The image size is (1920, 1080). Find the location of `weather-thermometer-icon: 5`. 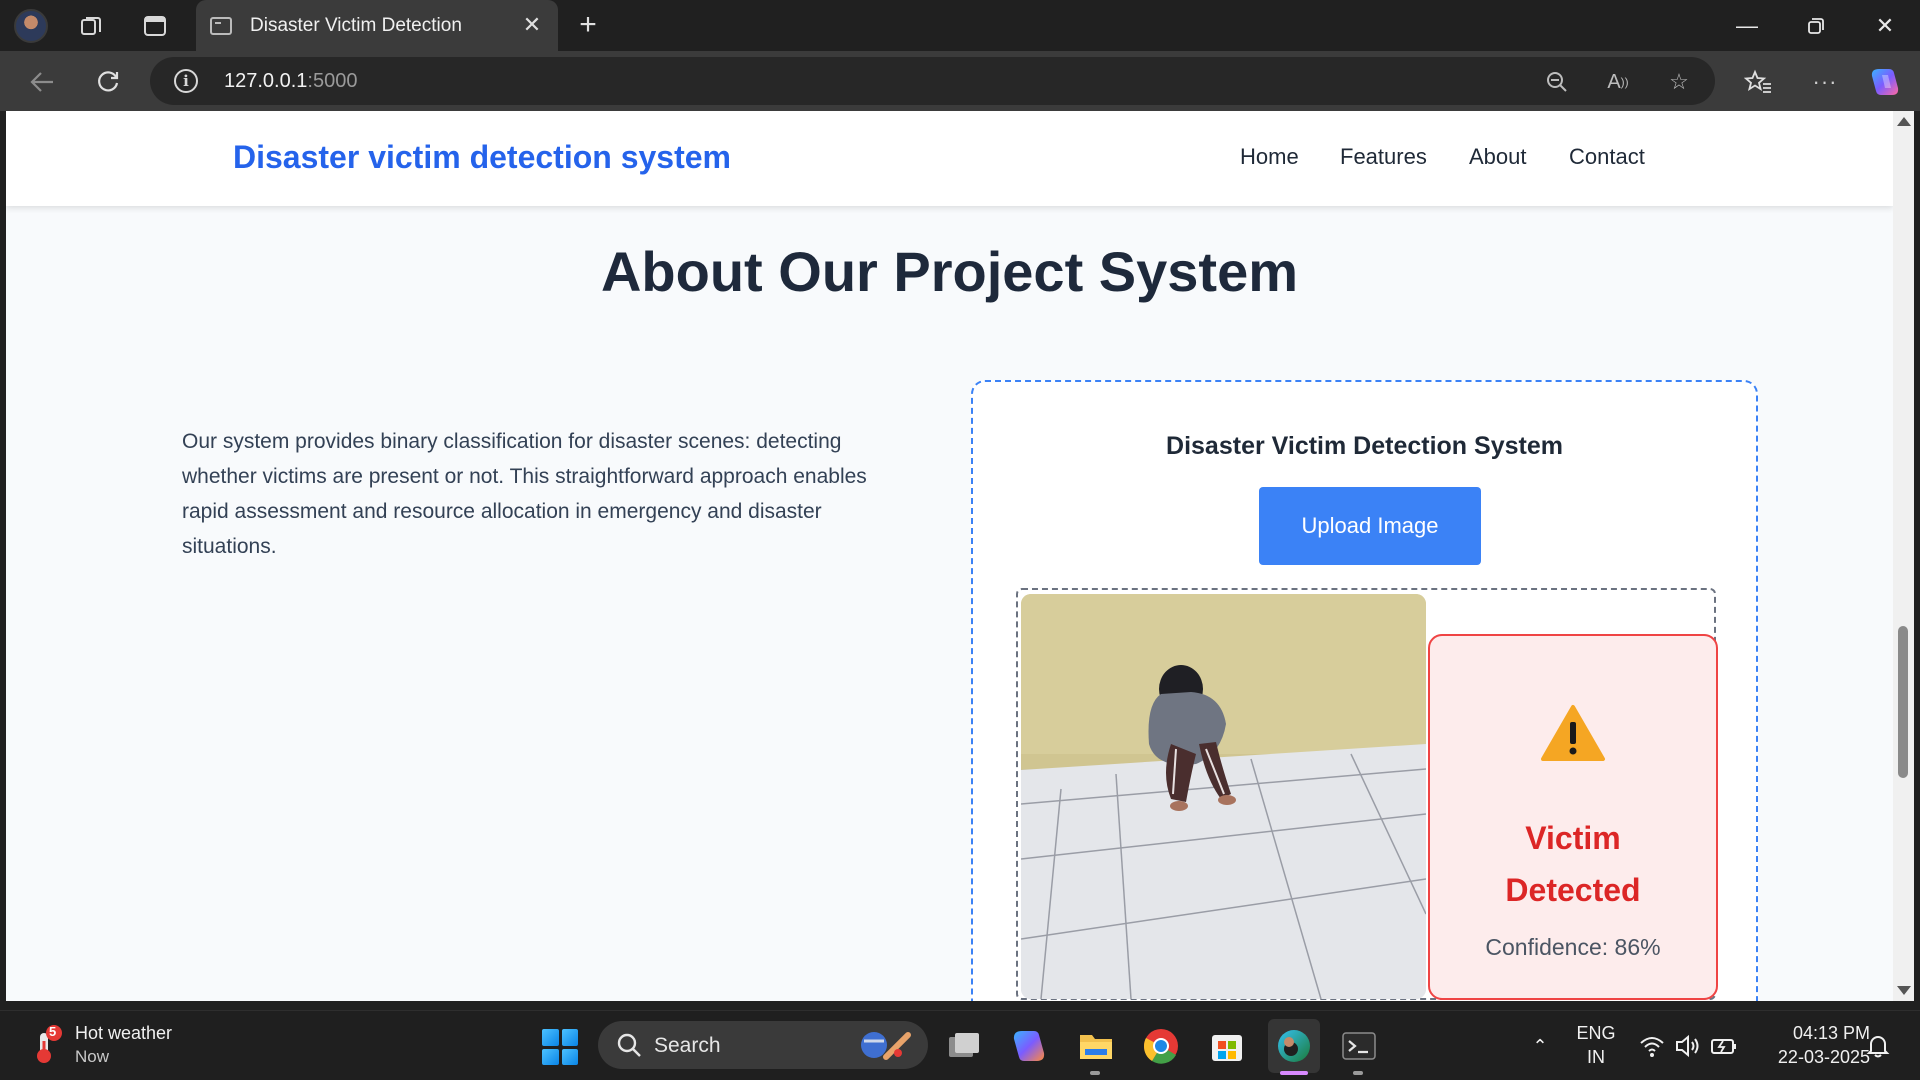

weather-thermometer-icon: 5 is located at coordinates (45, 1044).